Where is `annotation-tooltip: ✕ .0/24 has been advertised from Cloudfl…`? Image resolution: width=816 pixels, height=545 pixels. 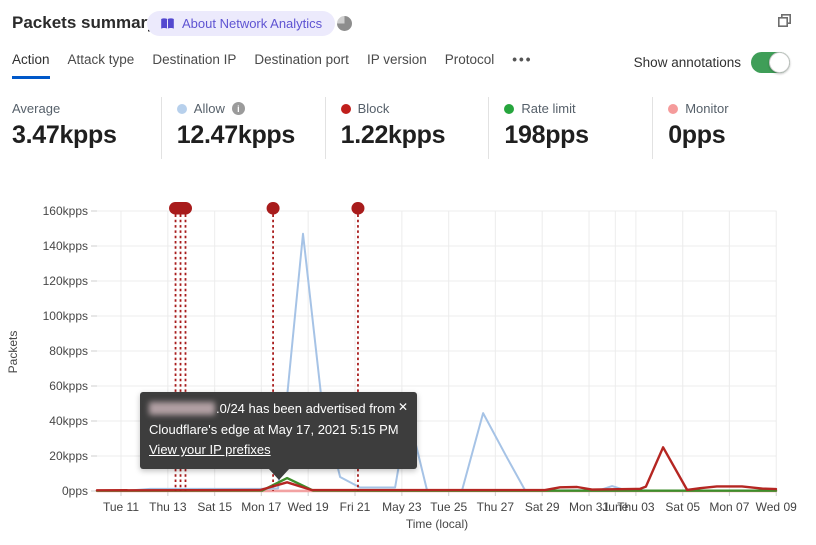
annotation-tooltip: ✕ .0/24 has been advertised from Cloudfl… is located at coordinates (278, 436).